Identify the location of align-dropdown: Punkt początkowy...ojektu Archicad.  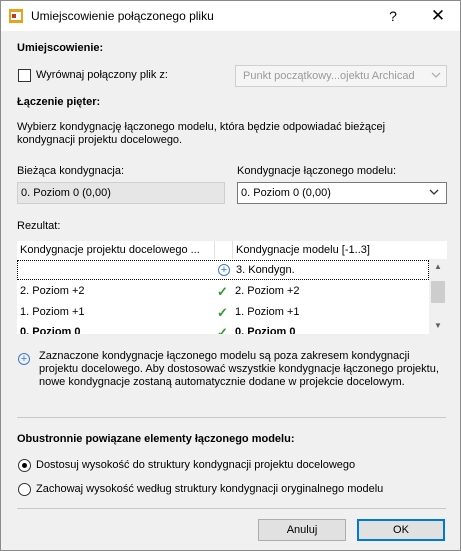
(341, 76).